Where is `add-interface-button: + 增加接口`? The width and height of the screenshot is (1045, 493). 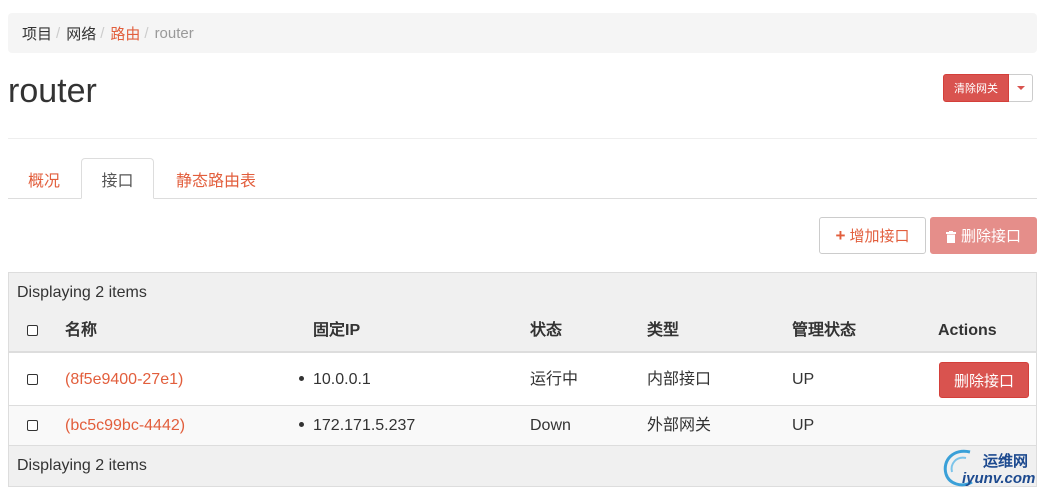 add-interface-button: + 增加接口 is located at coordinates (872, 235).